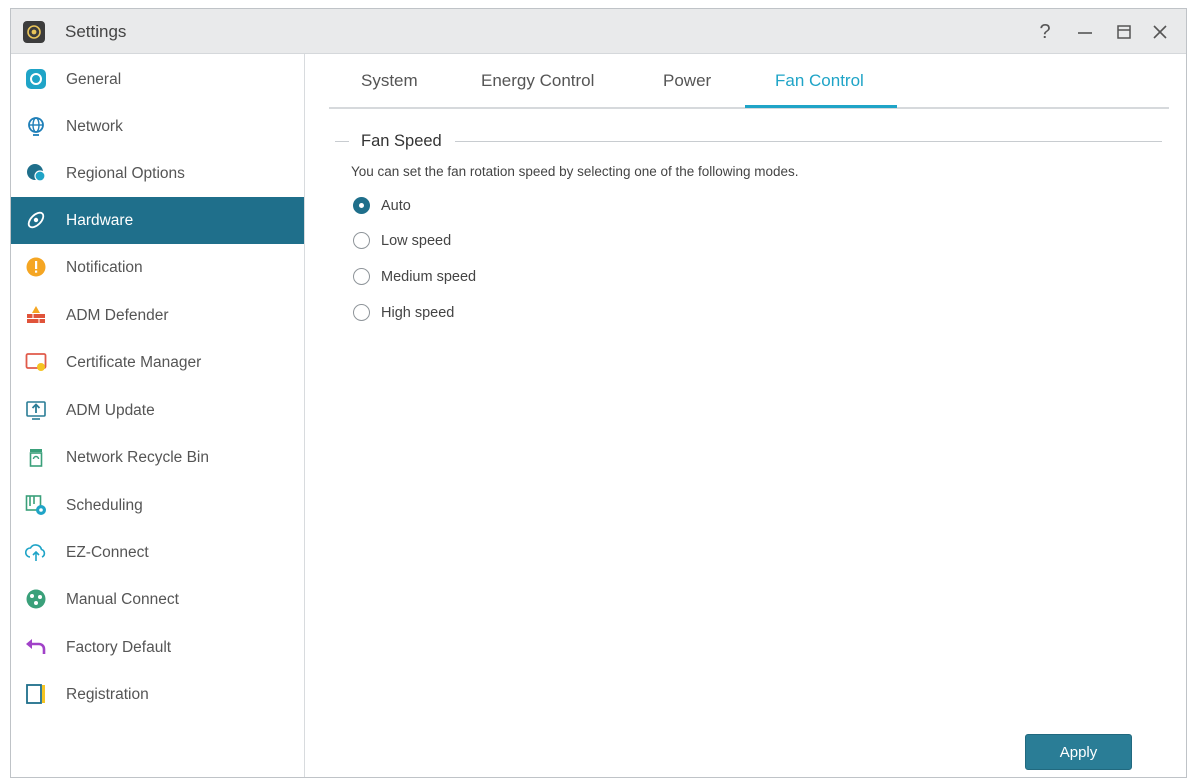  I want to click on help-icon: ?, so click(1045, 32).